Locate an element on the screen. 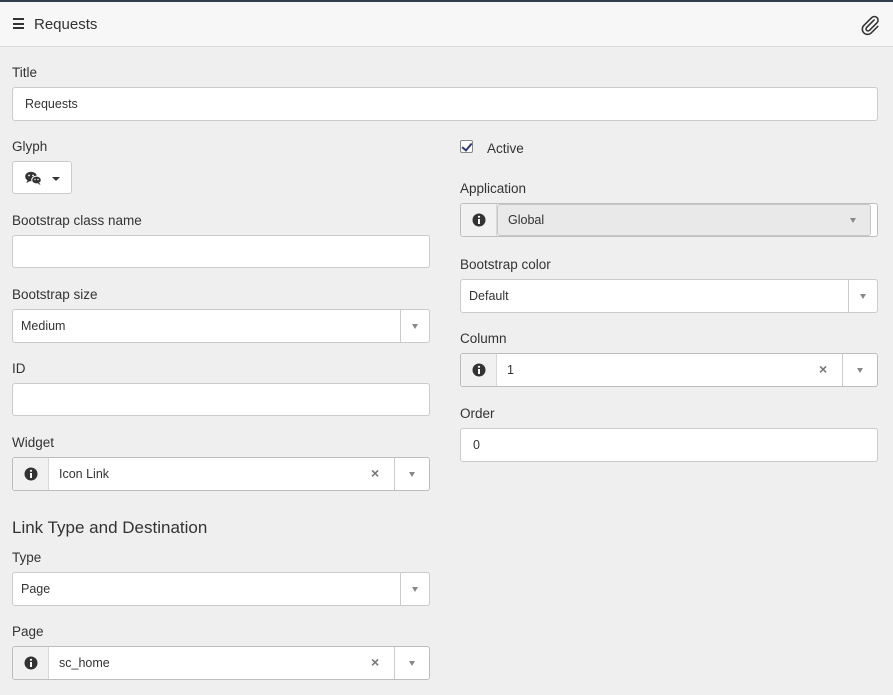 This screenshot has width=893, height=695. paperclip-icon is located at coordinates (870, 25).